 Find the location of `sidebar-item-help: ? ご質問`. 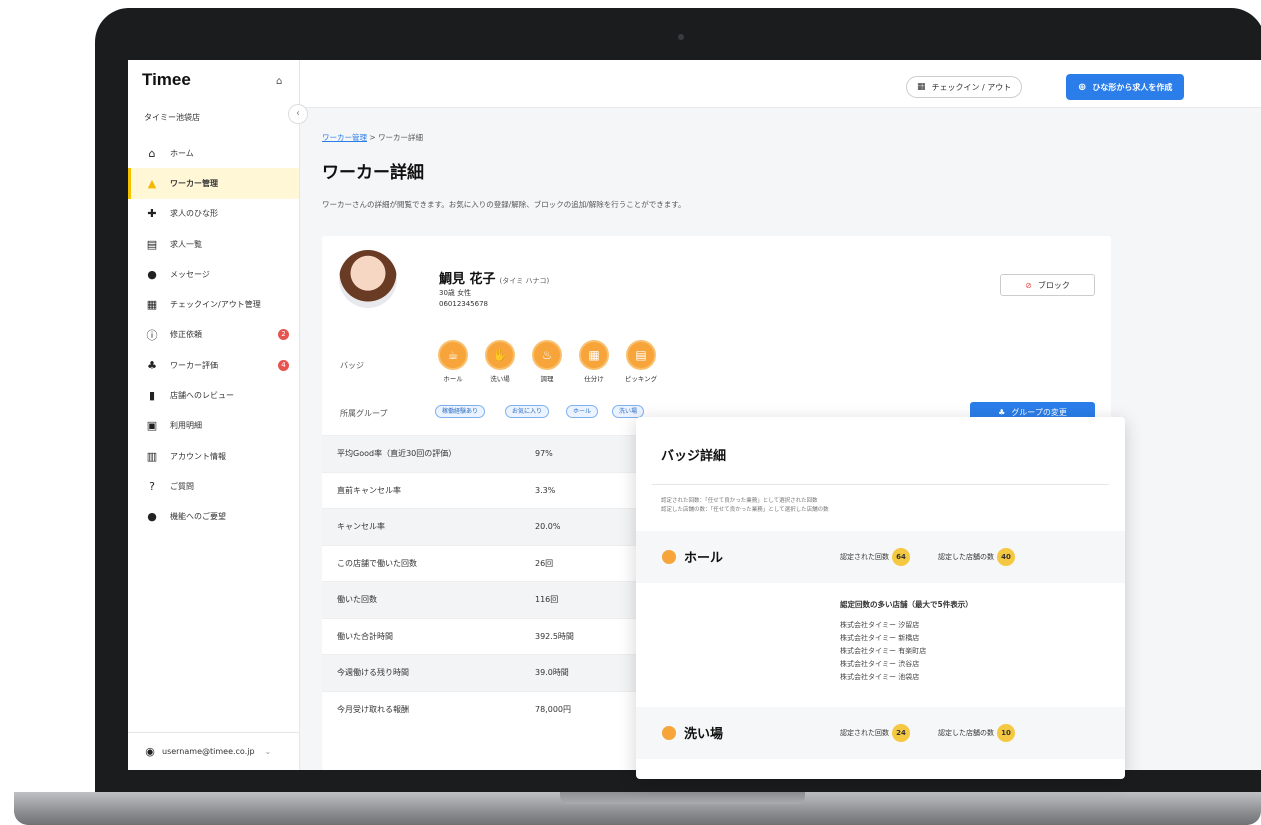

sidebar-item-help: ? ご質問 is located at coordinates (213, 486).